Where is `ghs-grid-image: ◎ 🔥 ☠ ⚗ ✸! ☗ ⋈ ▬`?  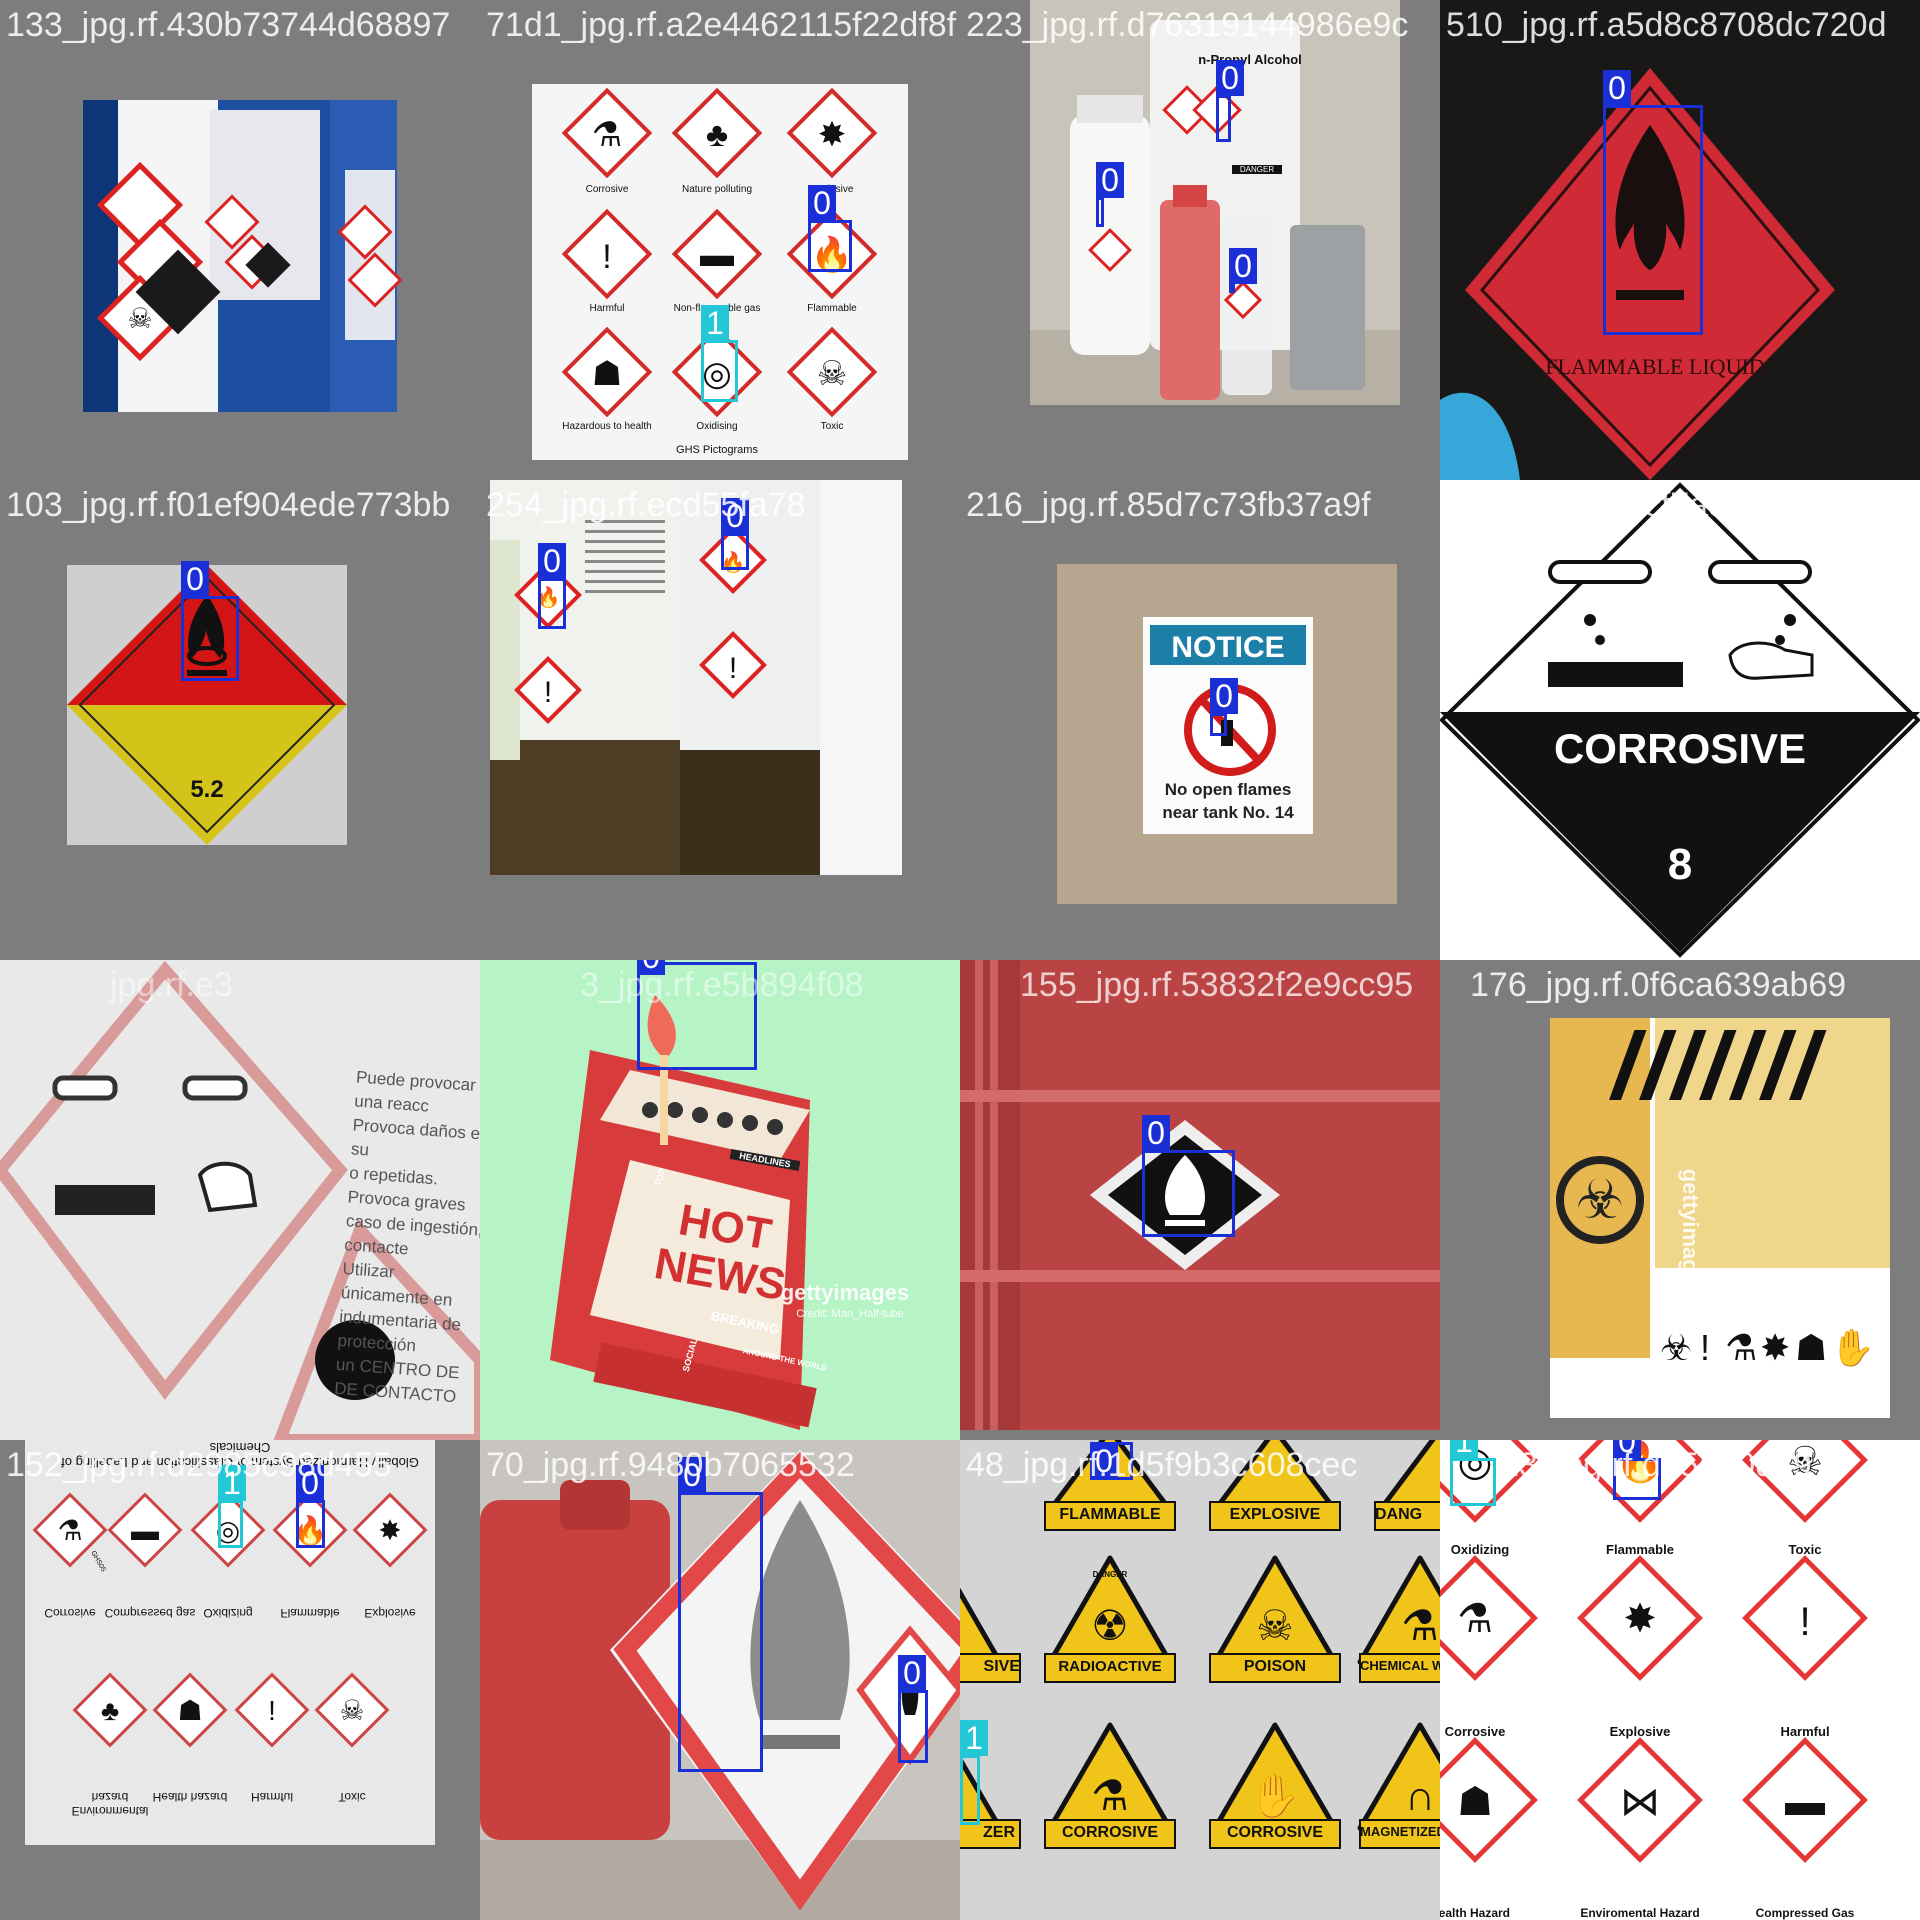
ghs-grid-image: ◎ 🔥 ☠ ⚗ ✸! ☗ ⋈ ▬ is located at coordinates (1680, 1680).